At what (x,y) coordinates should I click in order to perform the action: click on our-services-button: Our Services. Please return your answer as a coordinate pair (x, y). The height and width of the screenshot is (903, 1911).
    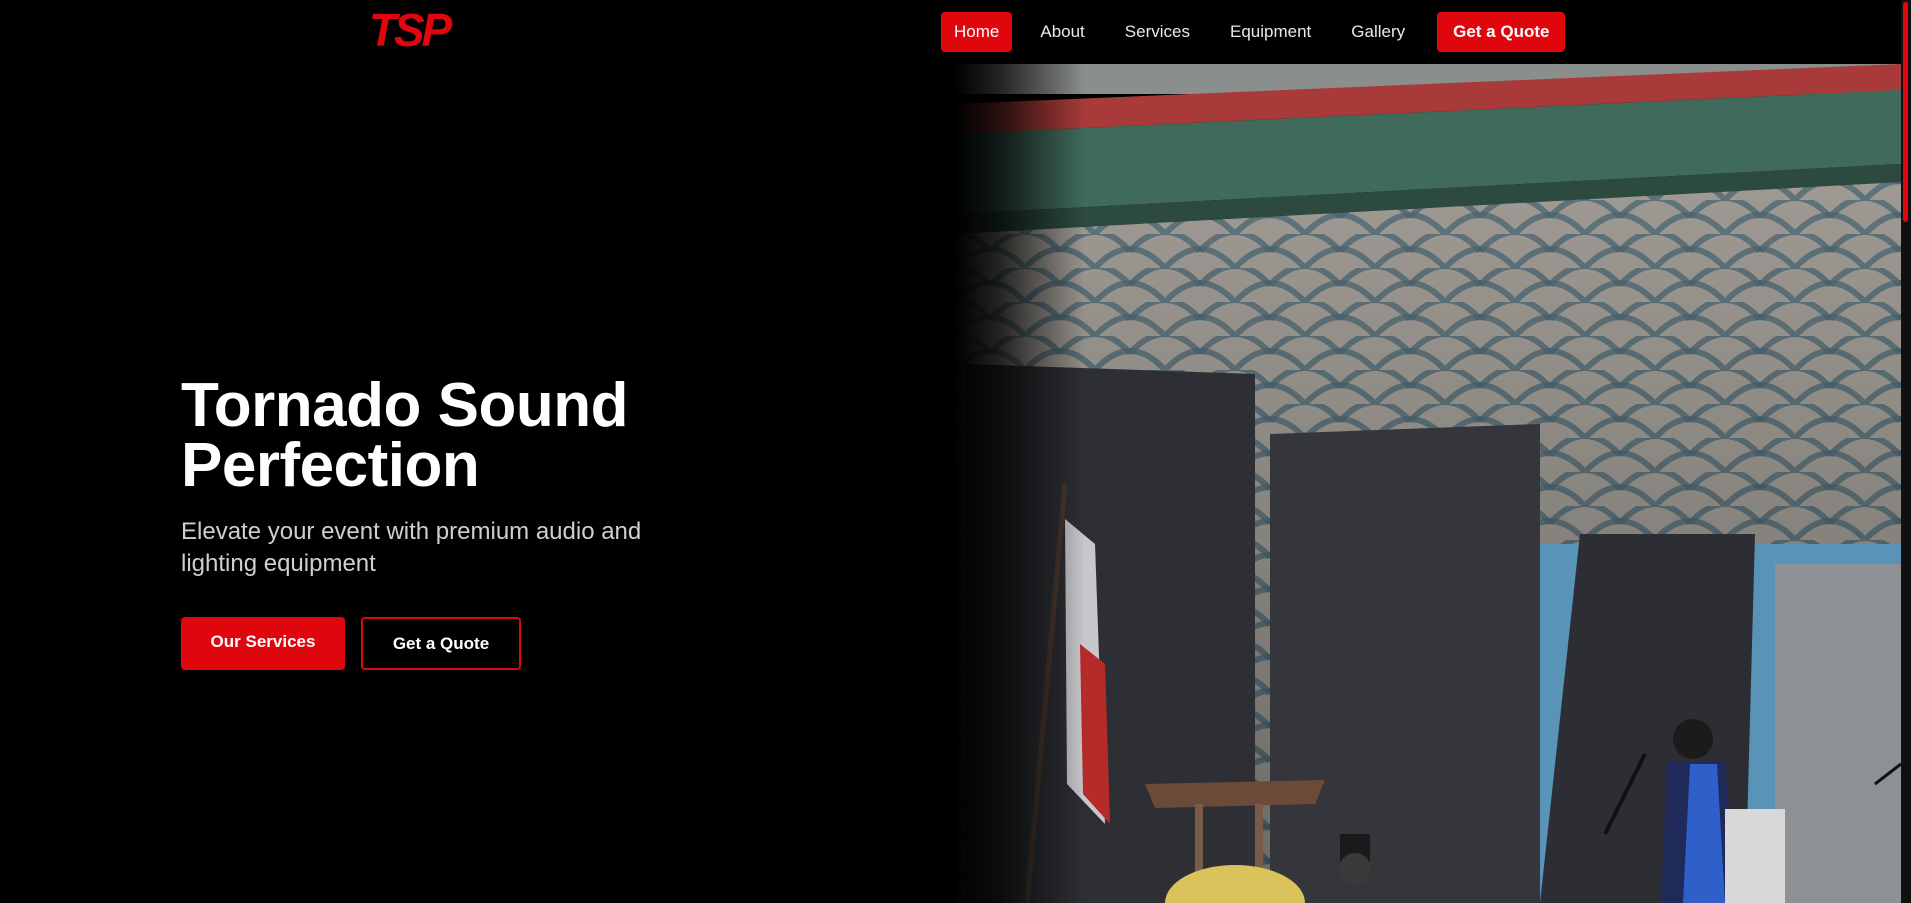
    Looking at the image, I should click on (263, 643).